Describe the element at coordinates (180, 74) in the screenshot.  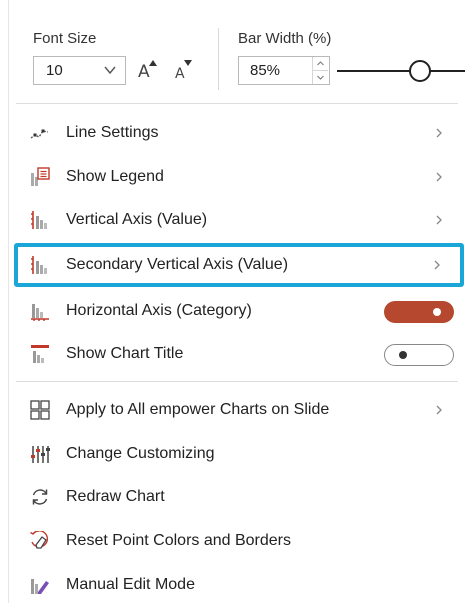
I see `shrink-font-icon: A` at that location.